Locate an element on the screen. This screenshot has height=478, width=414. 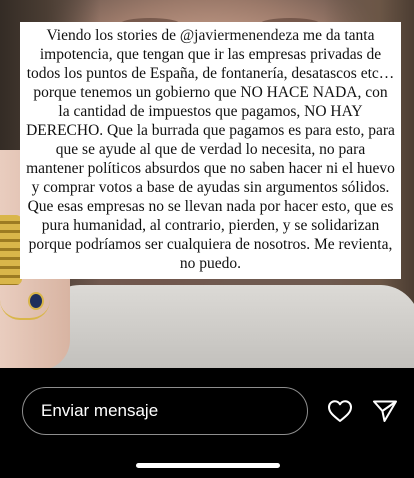
heart-icon is located at coordinates (340, 411).